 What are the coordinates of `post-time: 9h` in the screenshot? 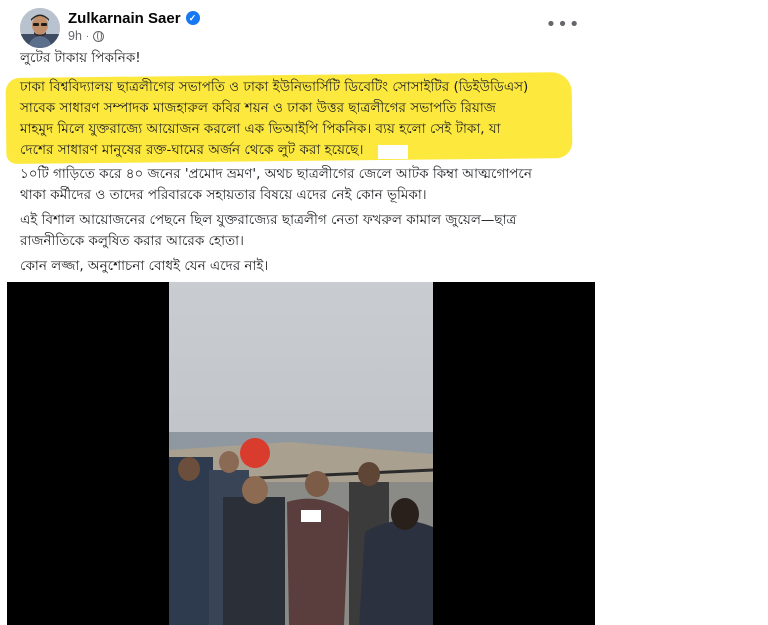 It's located at (75, 36).